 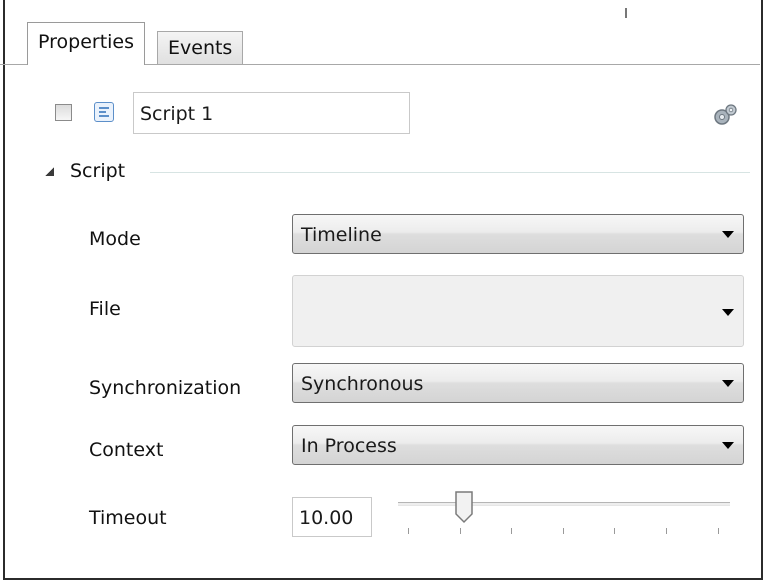 What do you see at coordinates (450, 172) in the screenshot?
I see `section-divider` at bounding box center [450, 172].